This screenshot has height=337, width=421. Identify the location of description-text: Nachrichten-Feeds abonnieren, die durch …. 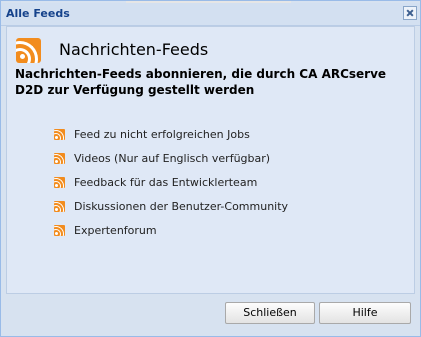
(201, 82).